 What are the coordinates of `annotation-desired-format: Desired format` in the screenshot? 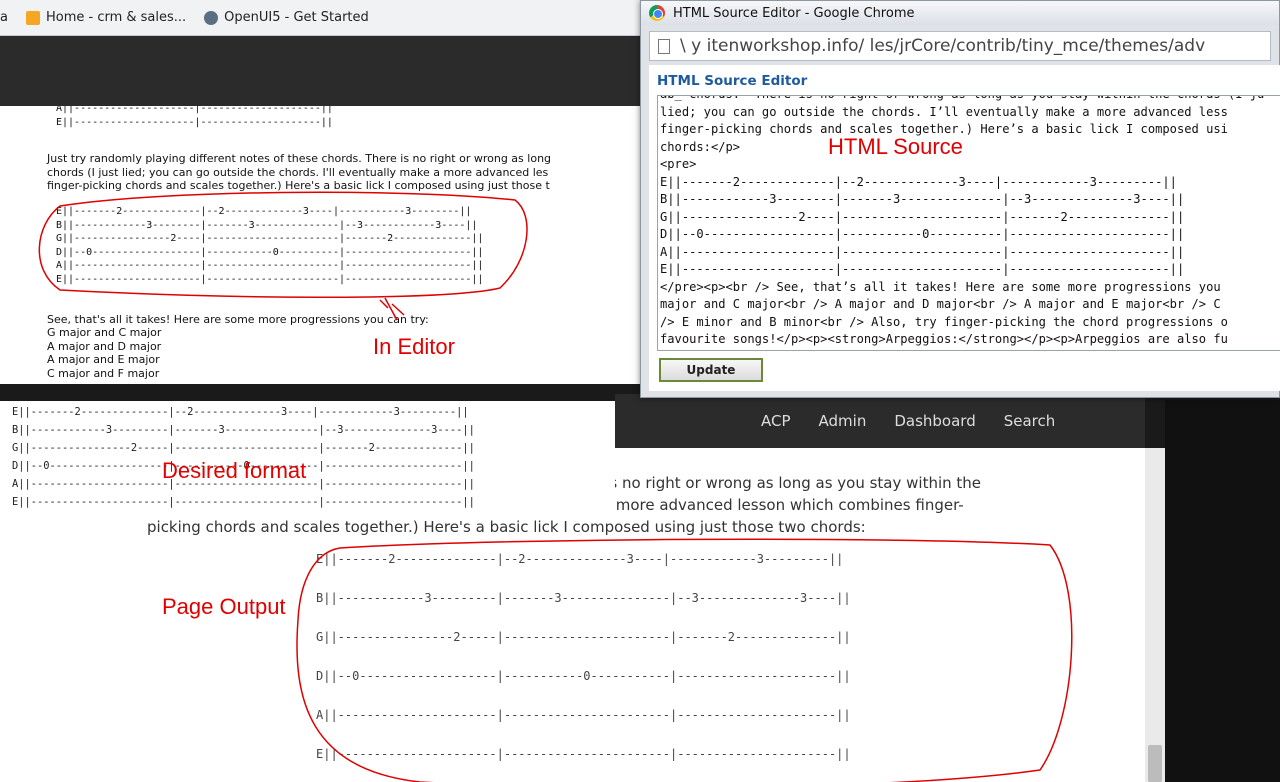 It's located at (234, 470).